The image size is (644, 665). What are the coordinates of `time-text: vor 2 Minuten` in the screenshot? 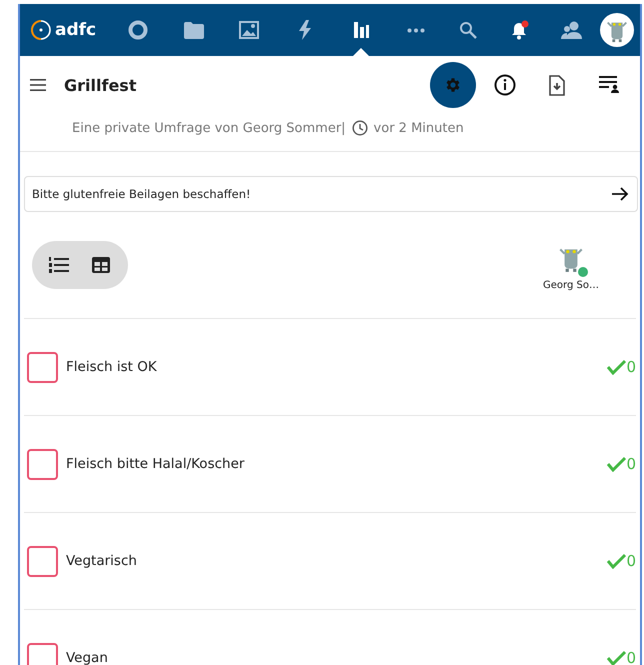 It's located at (419, 128).